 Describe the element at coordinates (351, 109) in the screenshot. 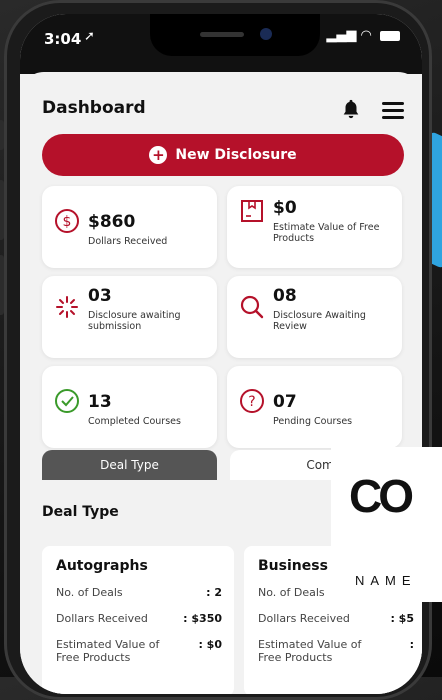

I see `bell-icon` at that location.